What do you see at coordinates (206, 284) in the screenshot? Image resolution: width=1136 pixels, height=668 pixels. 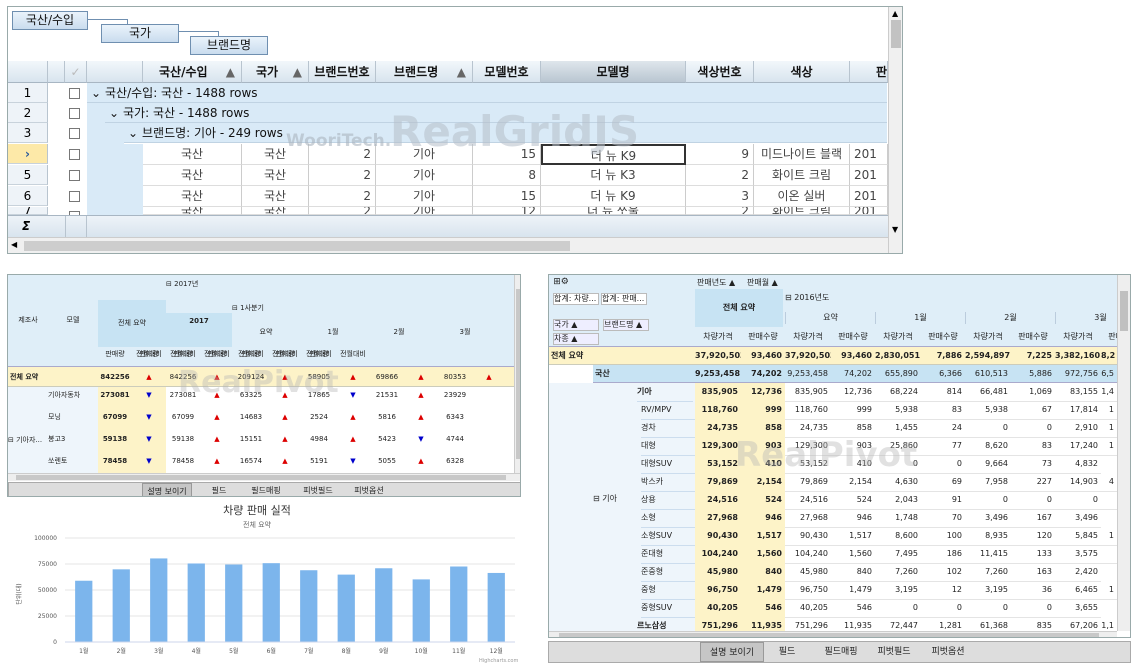 I see `year-group-header: ⊟ 2017년` at bounding box center [206, 284].